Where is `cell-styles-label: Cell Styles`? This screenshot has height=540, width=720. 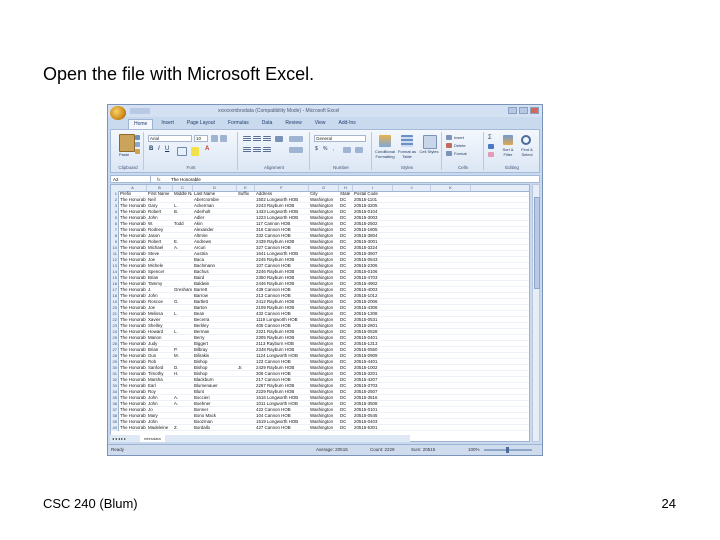
cell-styles-label: Cell Styles is located at coordinates (429, 151).